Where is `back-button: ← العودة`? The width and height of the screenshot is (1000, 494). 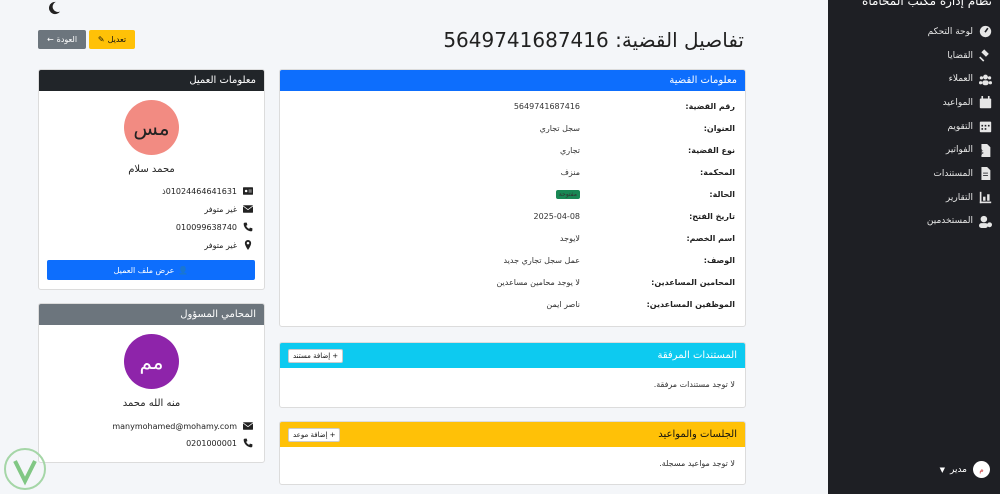
back-button: ← العودة is located at coordinates (62, 39).